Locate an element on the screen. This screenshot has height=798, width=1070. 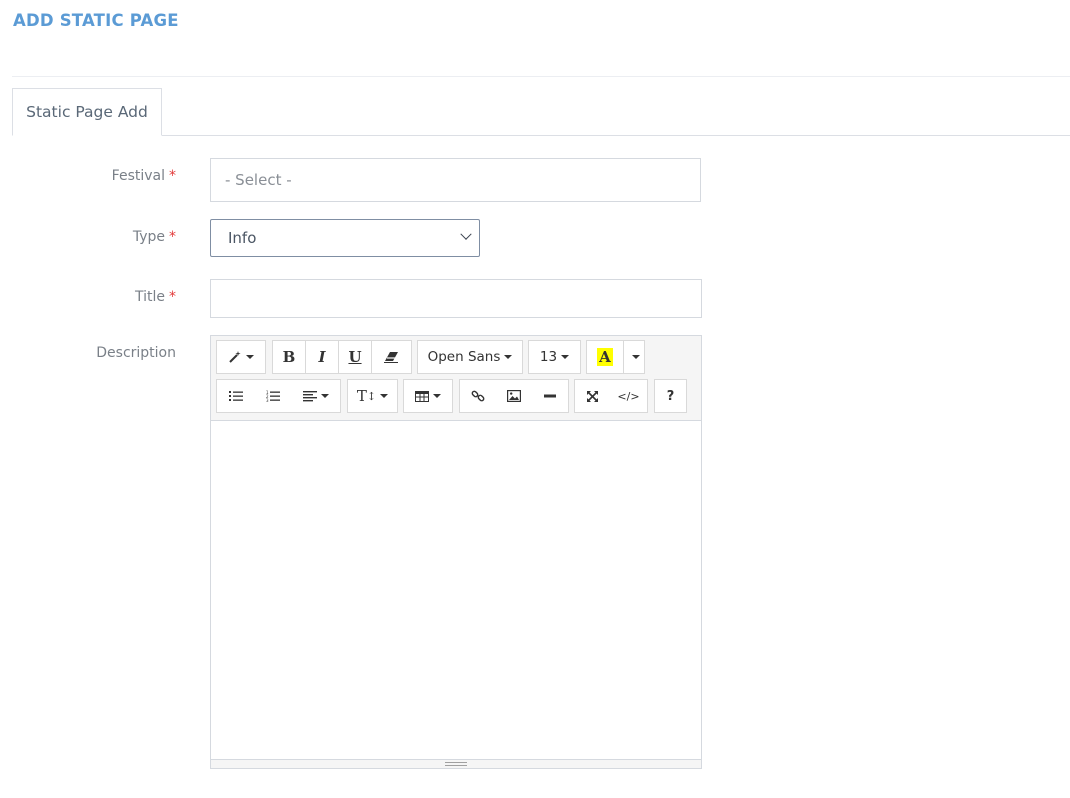
horizontal-rule-icon is located at coordinates (550, 396).